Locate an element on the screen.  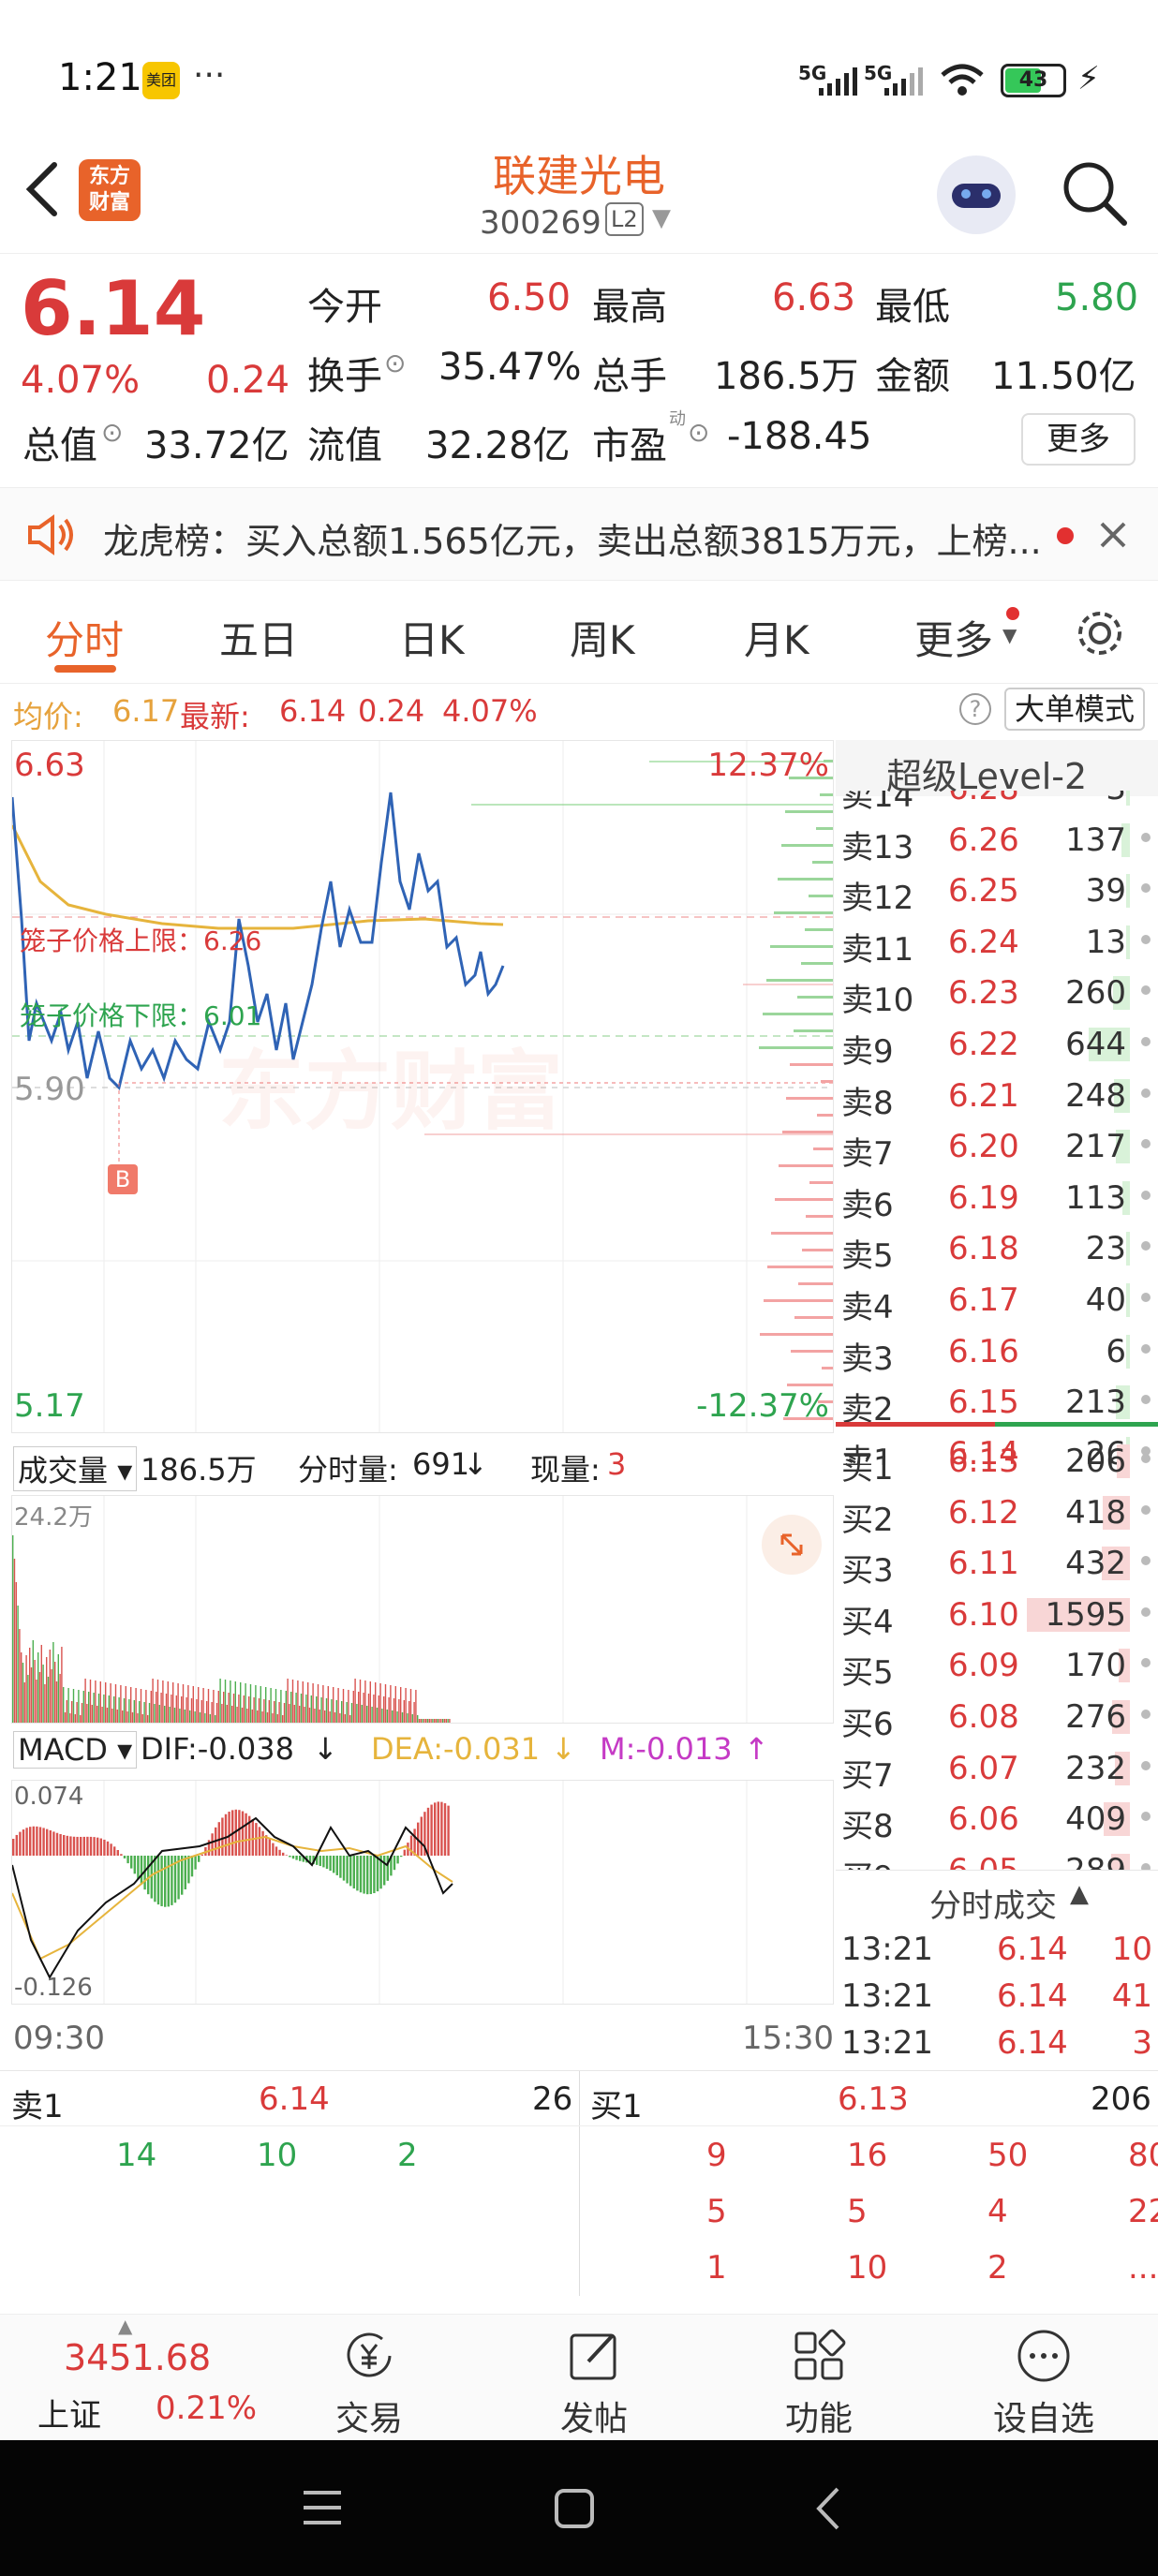
more-button: 更多 is located at coordinates (1079, 440).